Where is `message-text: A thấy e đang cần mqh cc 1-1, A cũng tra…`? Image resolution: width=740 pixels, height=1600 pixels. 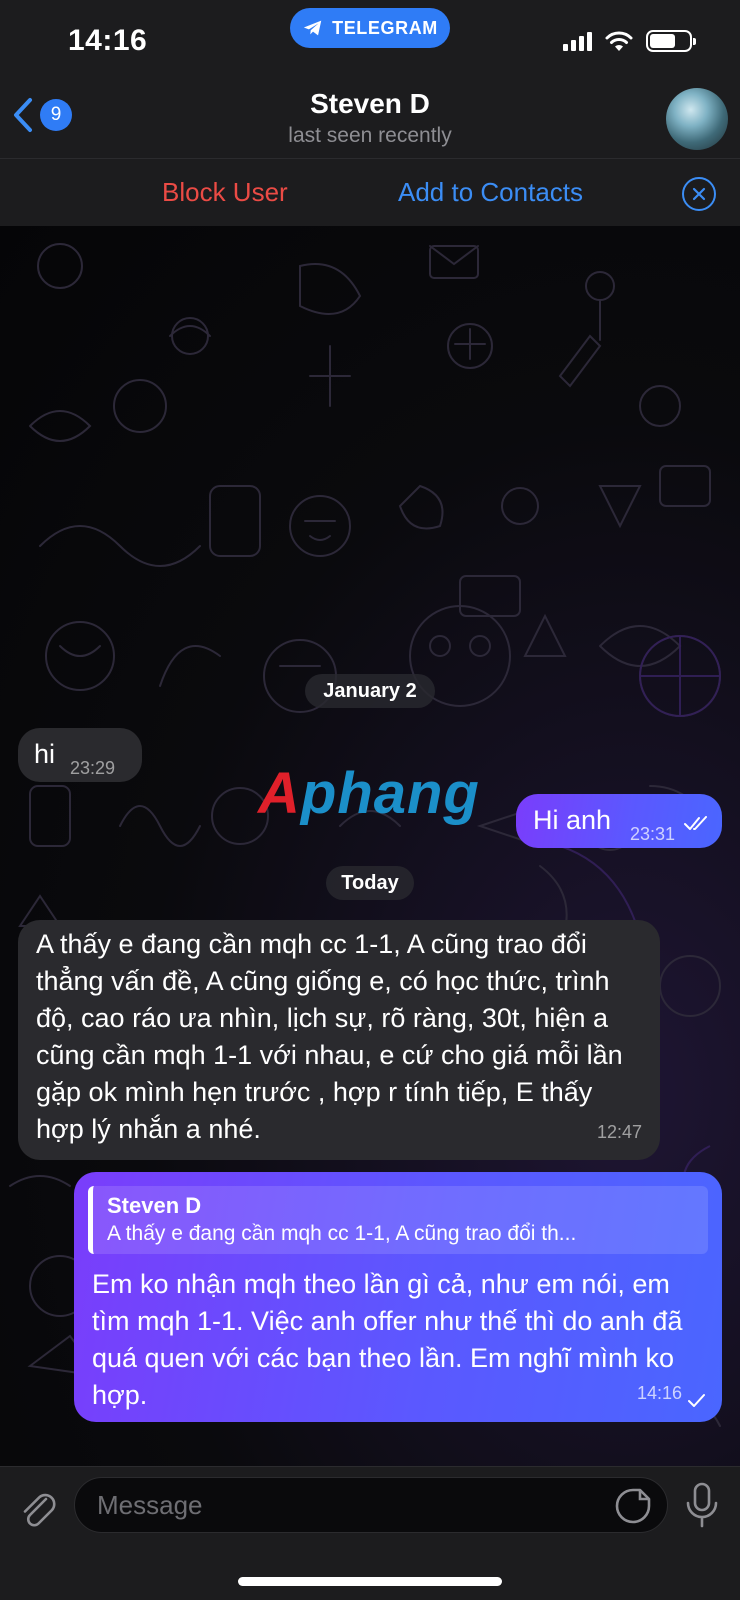 message-text: A thấy e đang cần mqh cc 1-1, A cũng tra… is located at coordinates (329, 1036).